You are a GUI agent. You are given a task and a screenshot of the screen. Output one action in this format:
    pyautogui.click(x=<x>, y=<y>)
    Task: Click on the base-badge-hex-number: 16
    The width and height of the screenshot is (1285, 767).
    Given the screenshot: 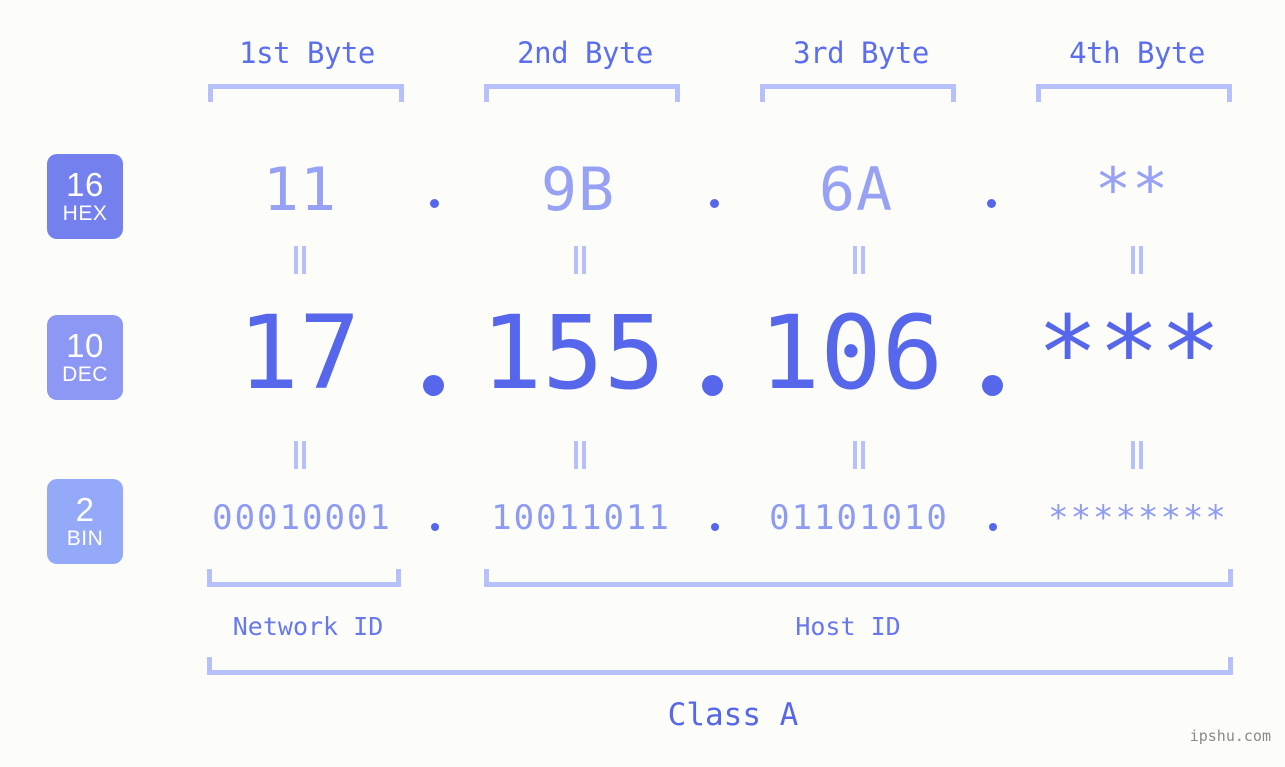 What is the action you would take?
    pyautogui.click(x=85, y=184)
    